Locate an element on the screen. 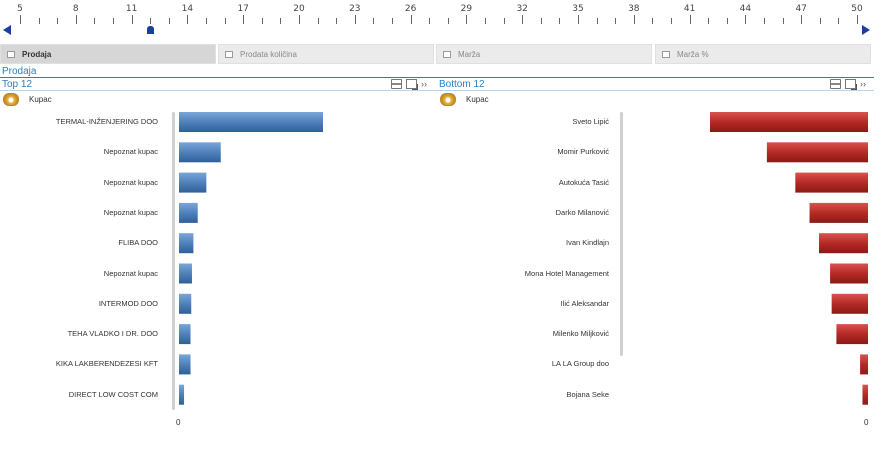  right-axis-zero: 0 is located at coordinates (866, 422).